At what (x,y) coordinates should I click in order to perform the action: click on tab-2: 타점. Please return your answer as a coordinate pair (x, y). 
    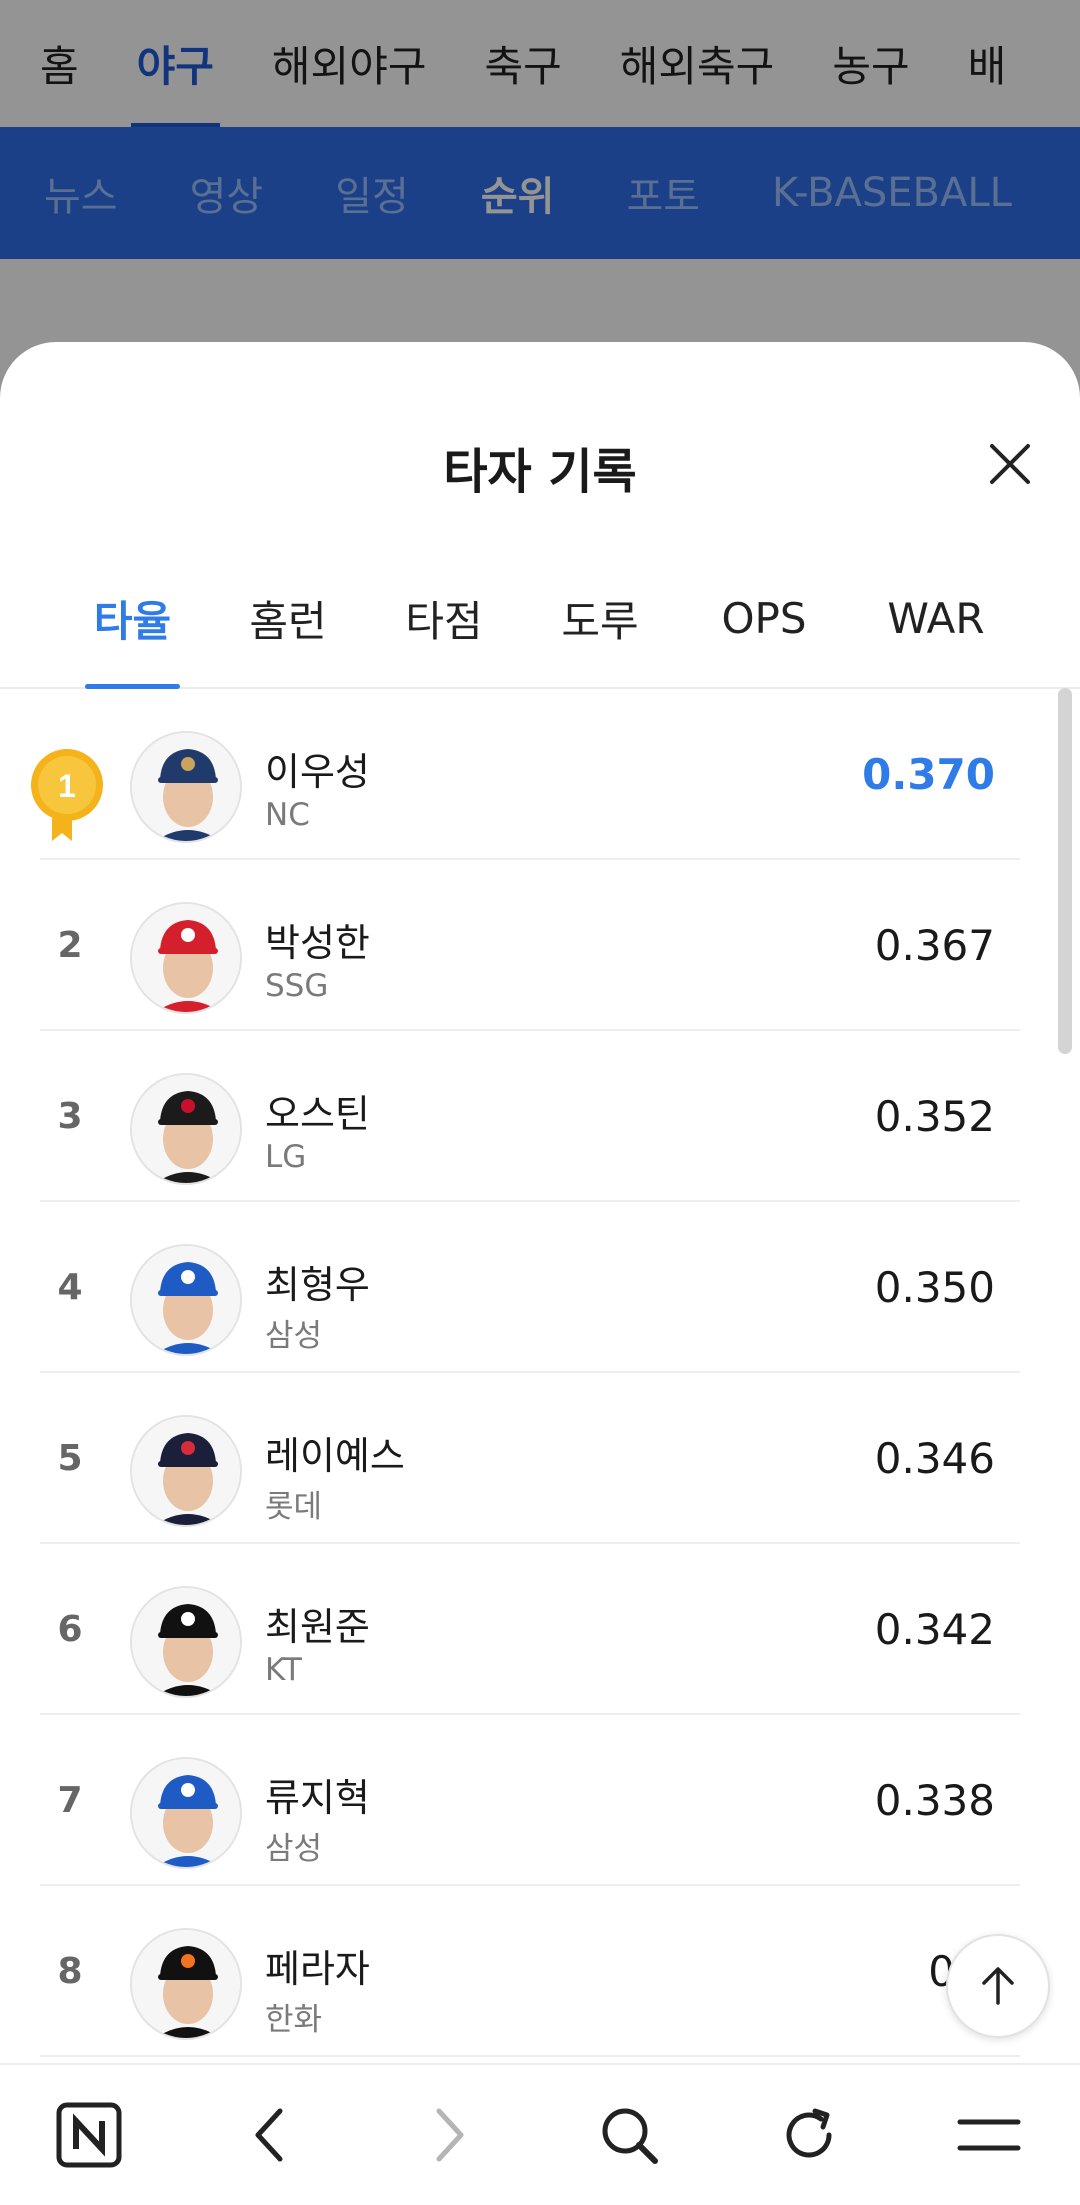
    Looking at the image, I should click on (444, 618).